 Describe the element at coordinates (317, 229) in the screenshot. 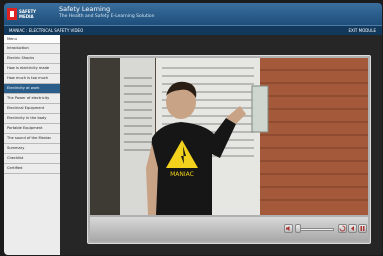

I see `progress-bar` at that location.